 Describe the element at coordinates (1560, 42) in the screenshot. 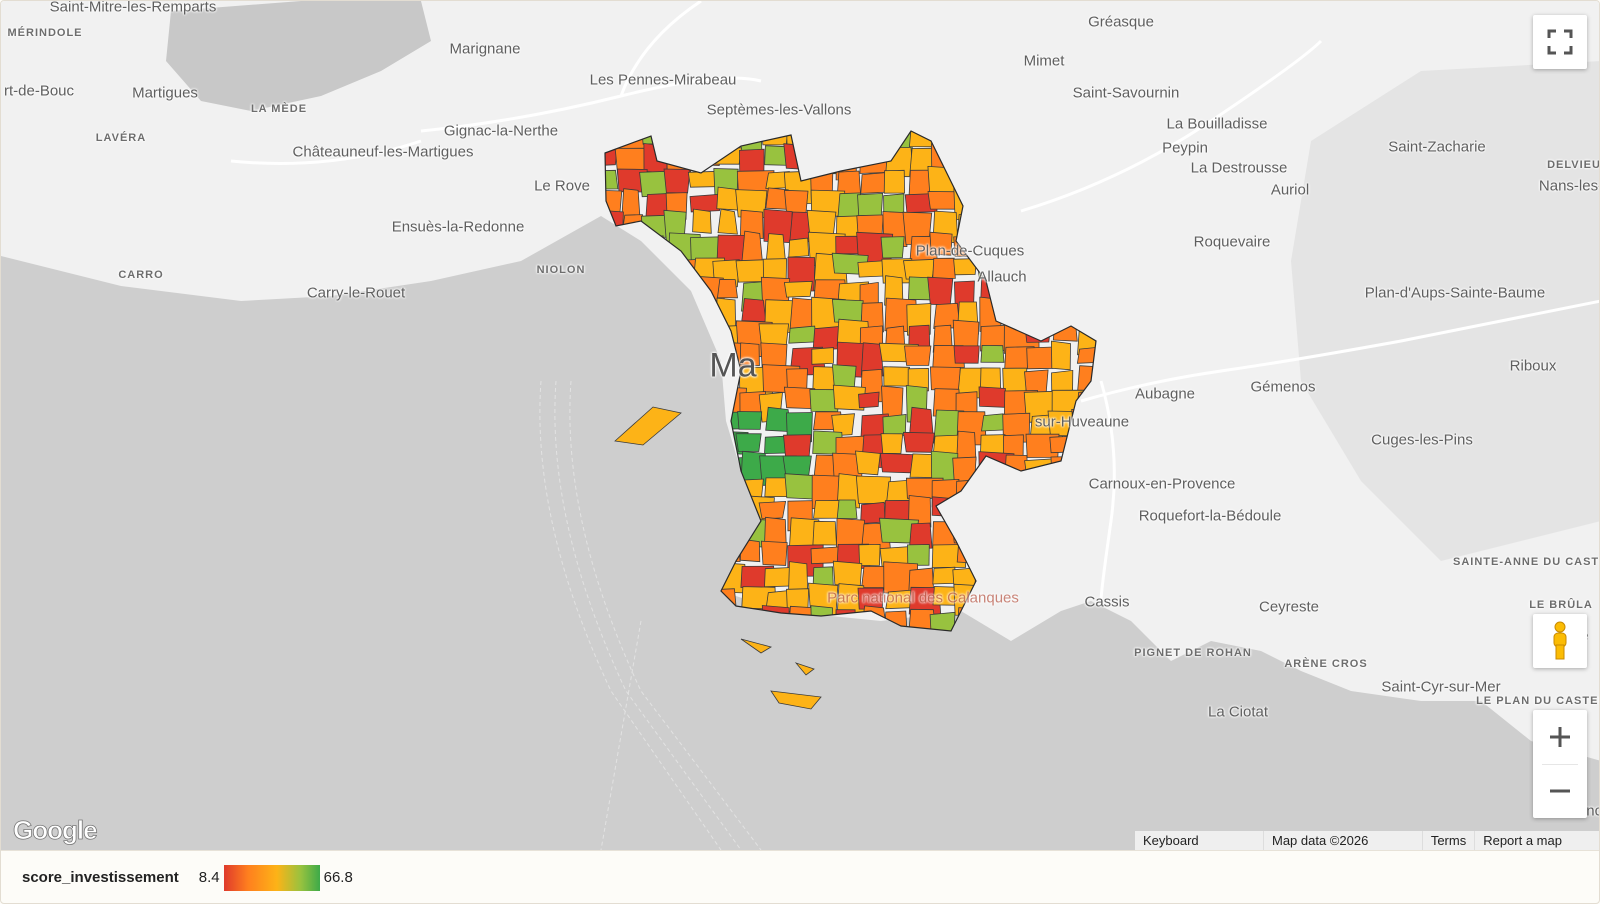

I see `fullscreen-button` at that location.